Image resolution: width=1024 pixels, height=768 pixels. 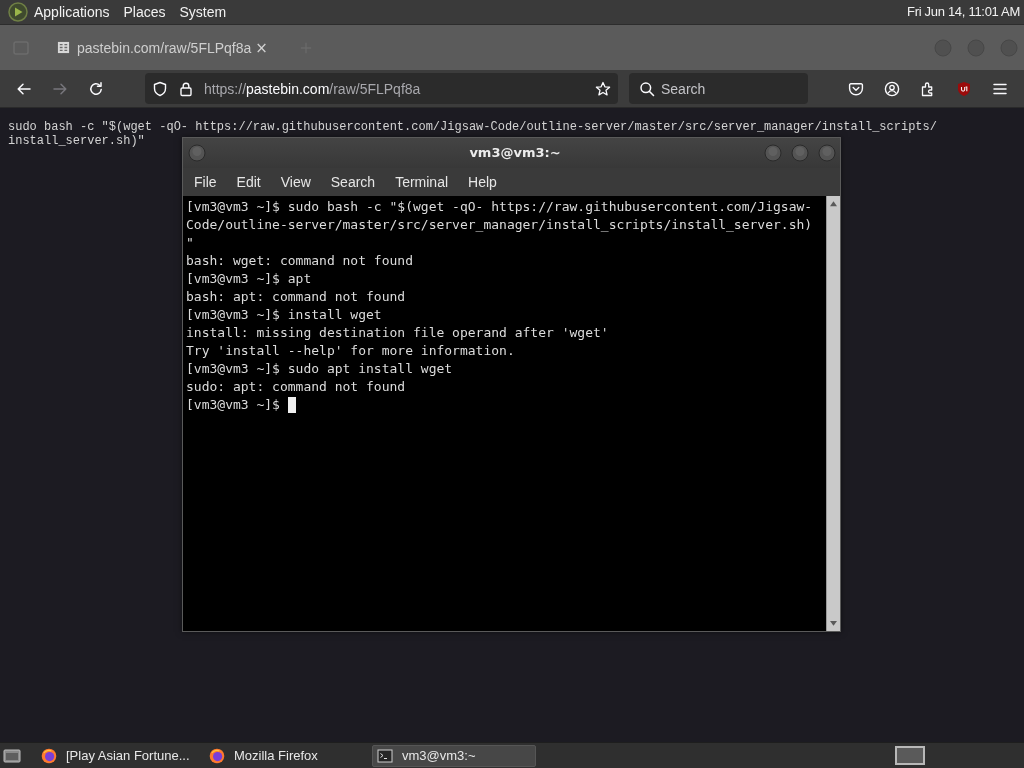 I want to click on logo-icon, so click(x=18, y=12).